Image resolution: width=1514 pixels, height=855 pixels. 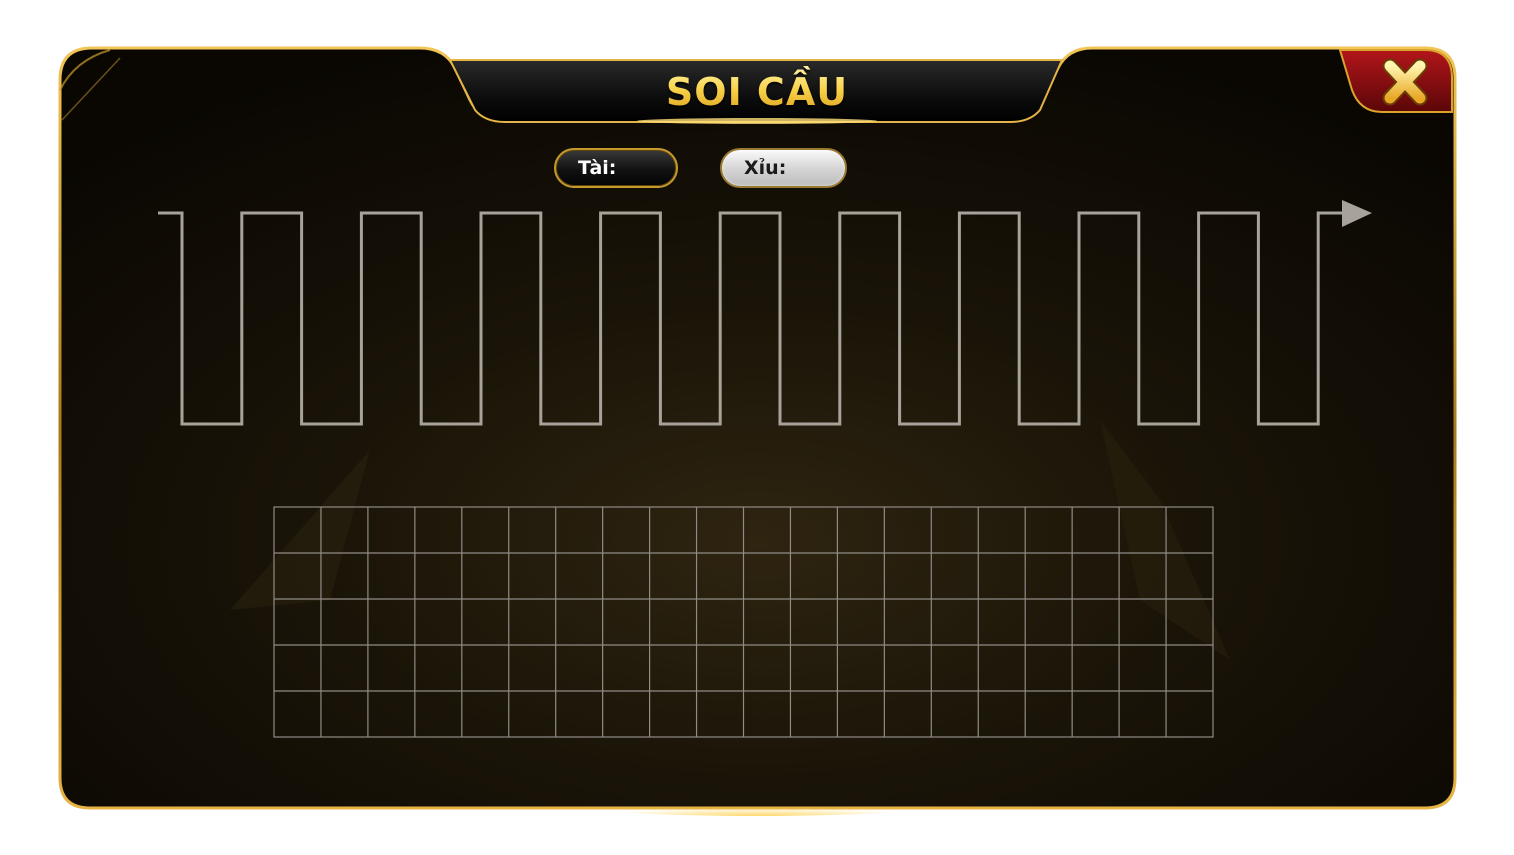 What do you see at coordinates (765, 168) in the screenshot?
I see `xiu-label: Xỉu:` at bounding box center [765, 168].